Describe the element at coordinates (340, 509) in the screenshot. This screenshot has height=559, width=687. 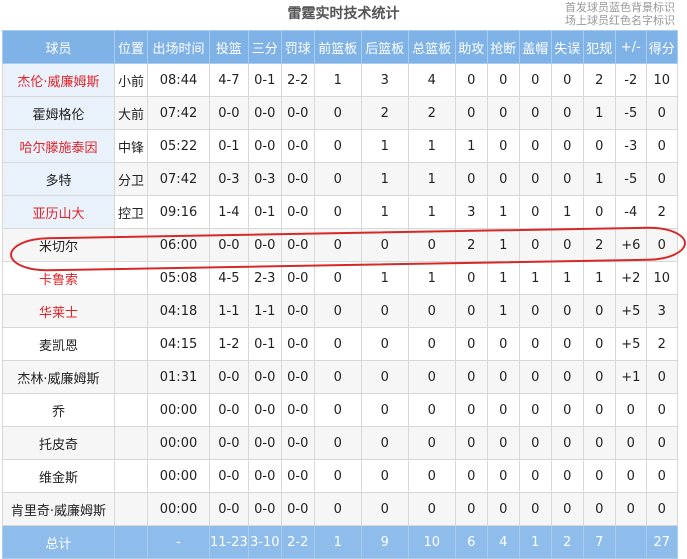
I see `player-row: 肯里奇·威廉姆斯 00:00 0-0 0-0 0-0 0 0 0 0 0 0 0 0 0 0` at that location.